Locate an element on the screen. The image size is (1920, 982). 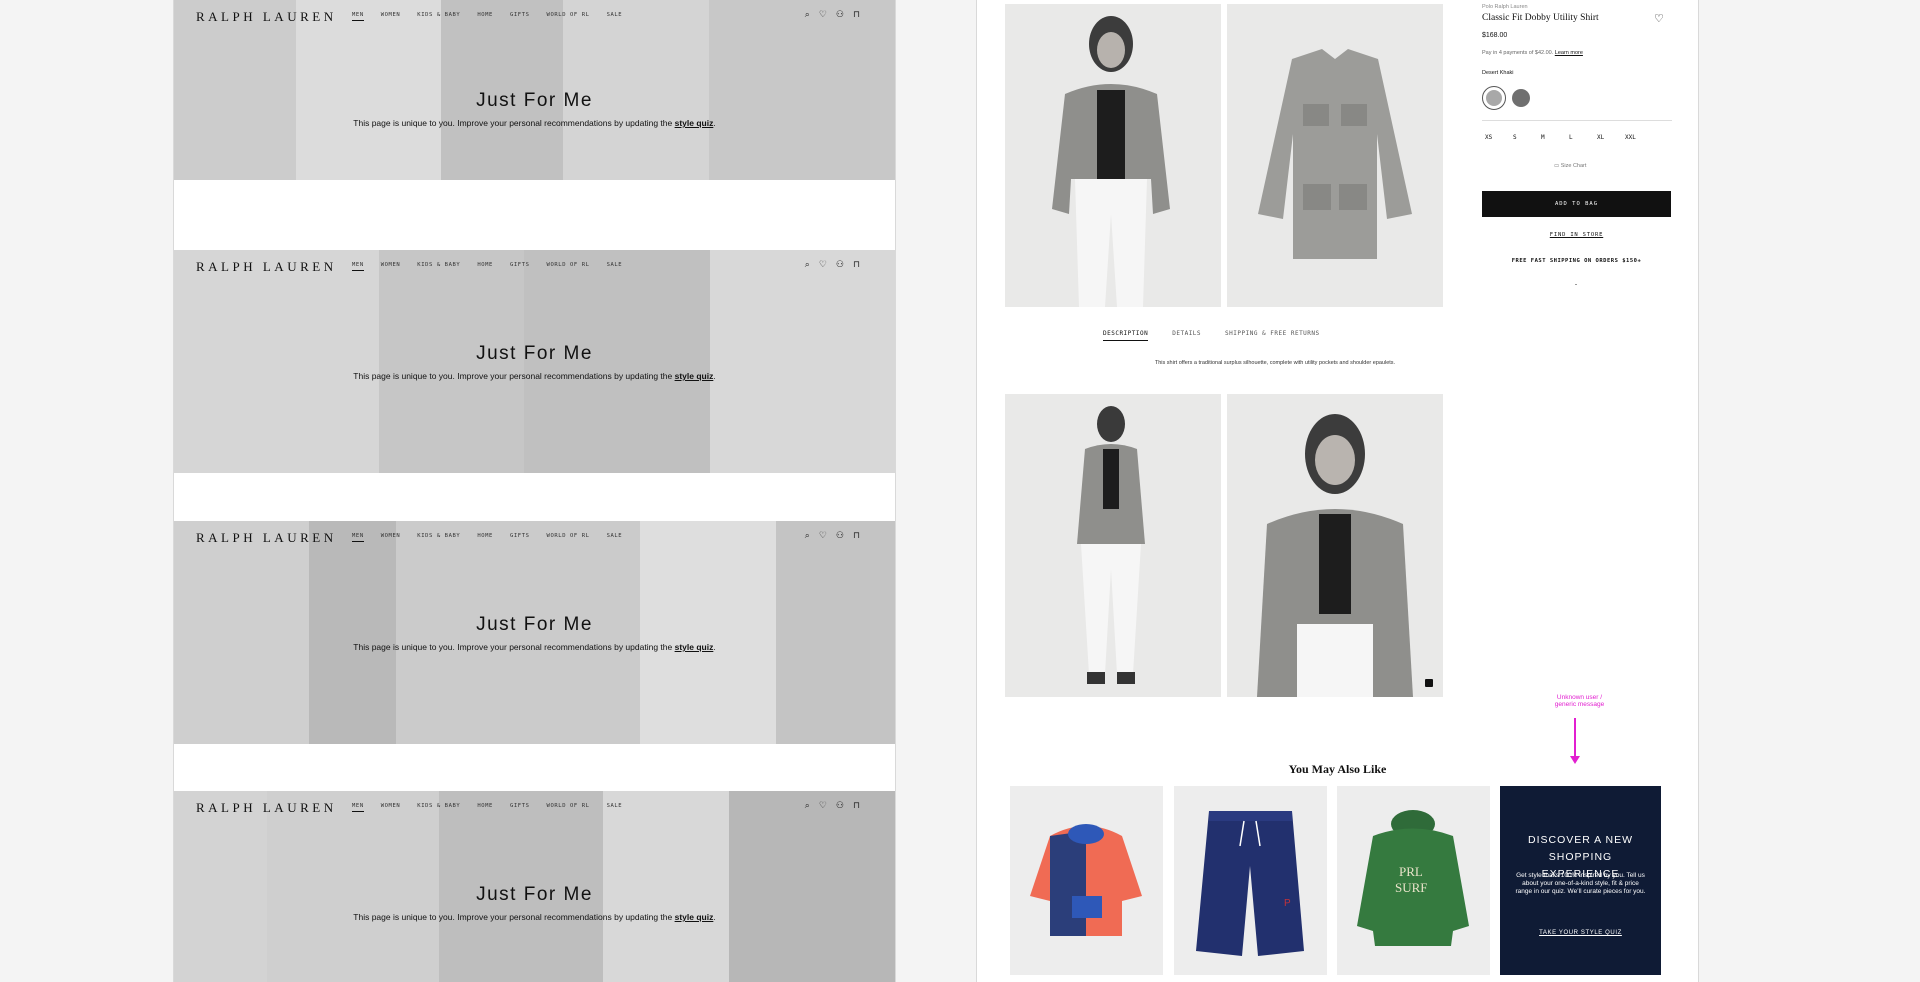
divider is located at coordinates (1577, 120).